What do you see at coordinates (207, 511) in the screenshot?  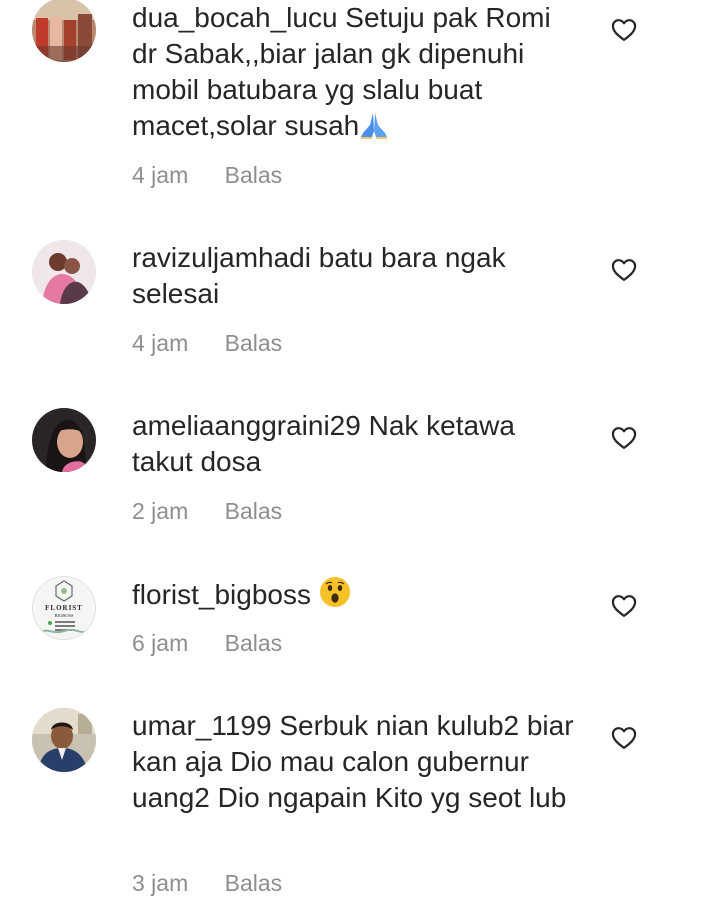 I see `comment-meta: 2 jam Balas` at bounding box center [207, 511].